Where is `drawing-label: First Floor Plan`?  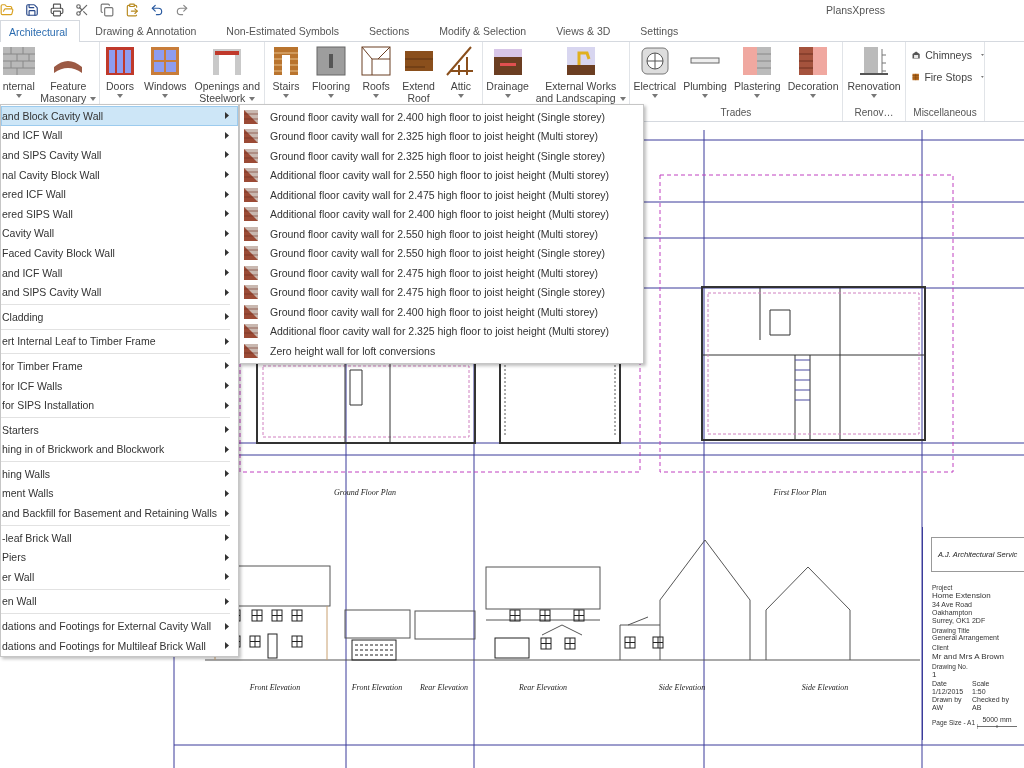
drawing-label: First Floor Plan is located at coordinates (800, 492).